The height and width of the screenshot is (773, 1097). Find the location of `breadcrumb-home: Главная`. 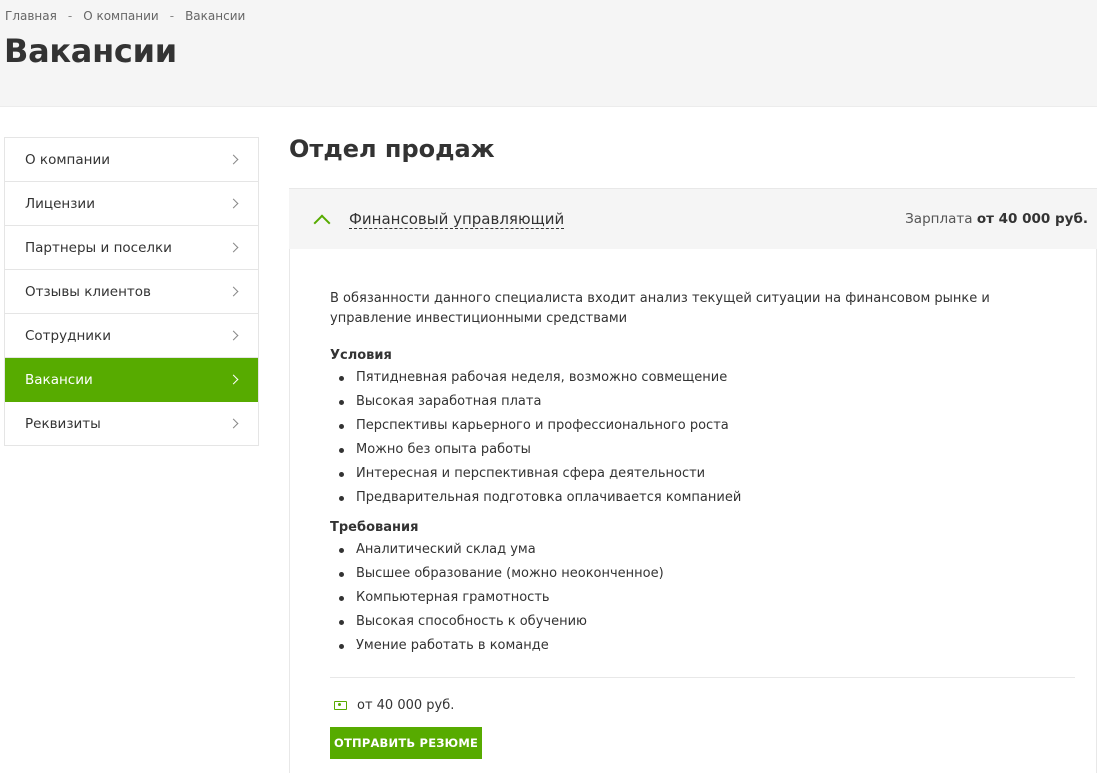

breadcrumb-home: Главная is located at coordinates (31, 16).